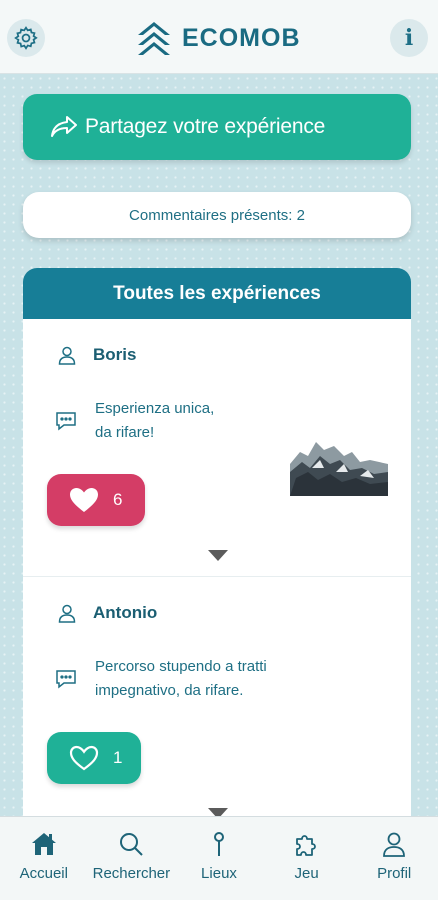  Describe the element at coordinates (64, 126) in the screenshot. I see `share-arrow-icon` at that location.